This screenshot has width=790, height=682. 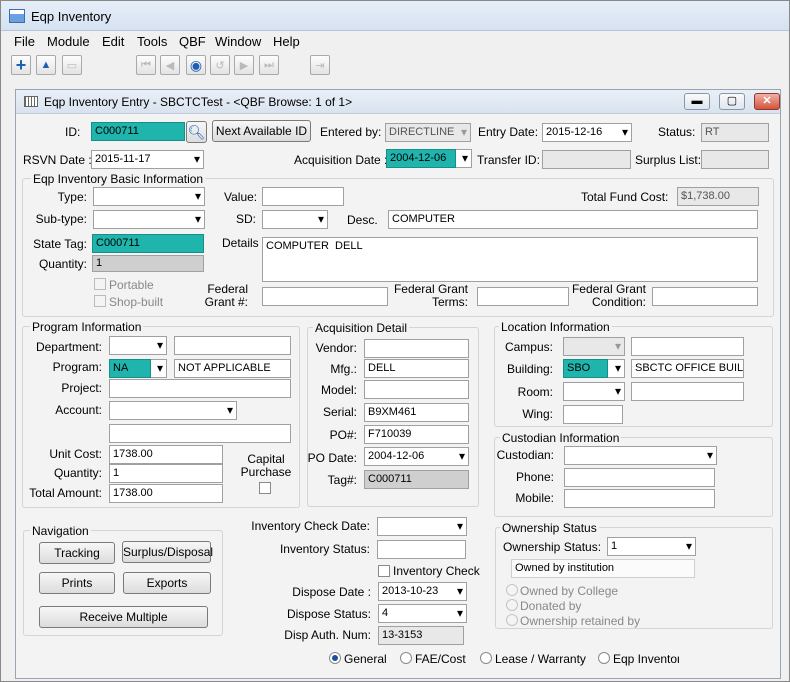 I want to click on status-field: RT, so click(x=735, y=132).